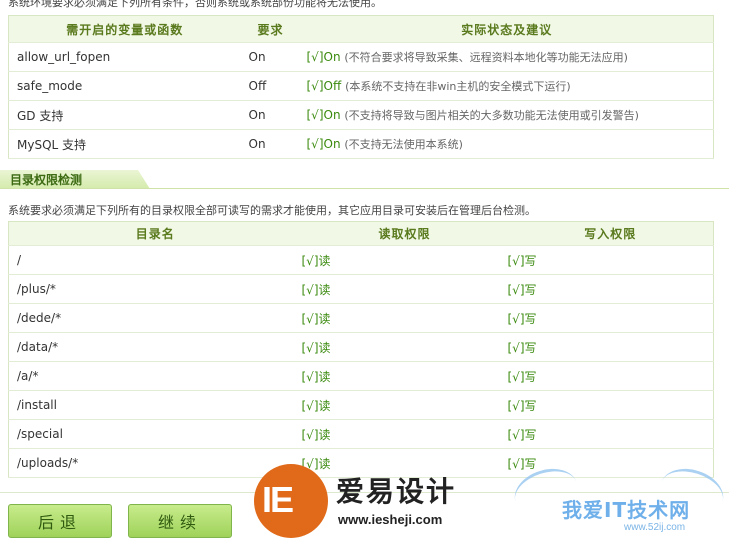 The width and height of the screenshot is (729, 543). Describe the element at coordinates (155, 289) in the screenshot. I see `directory-name: /plus/*` at that location.